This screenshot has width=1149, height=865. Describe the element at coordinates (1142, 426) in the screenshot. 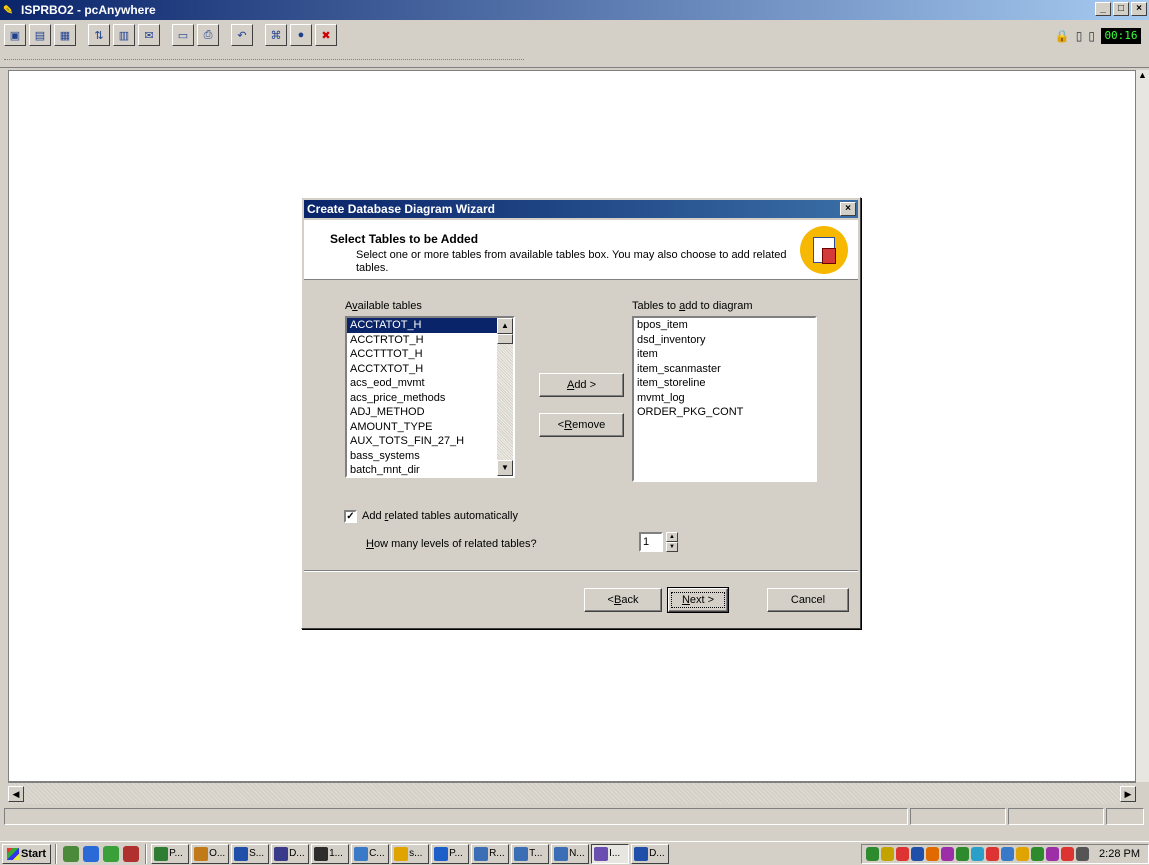

I see `vertical-scrollbar: ▲` at that location.